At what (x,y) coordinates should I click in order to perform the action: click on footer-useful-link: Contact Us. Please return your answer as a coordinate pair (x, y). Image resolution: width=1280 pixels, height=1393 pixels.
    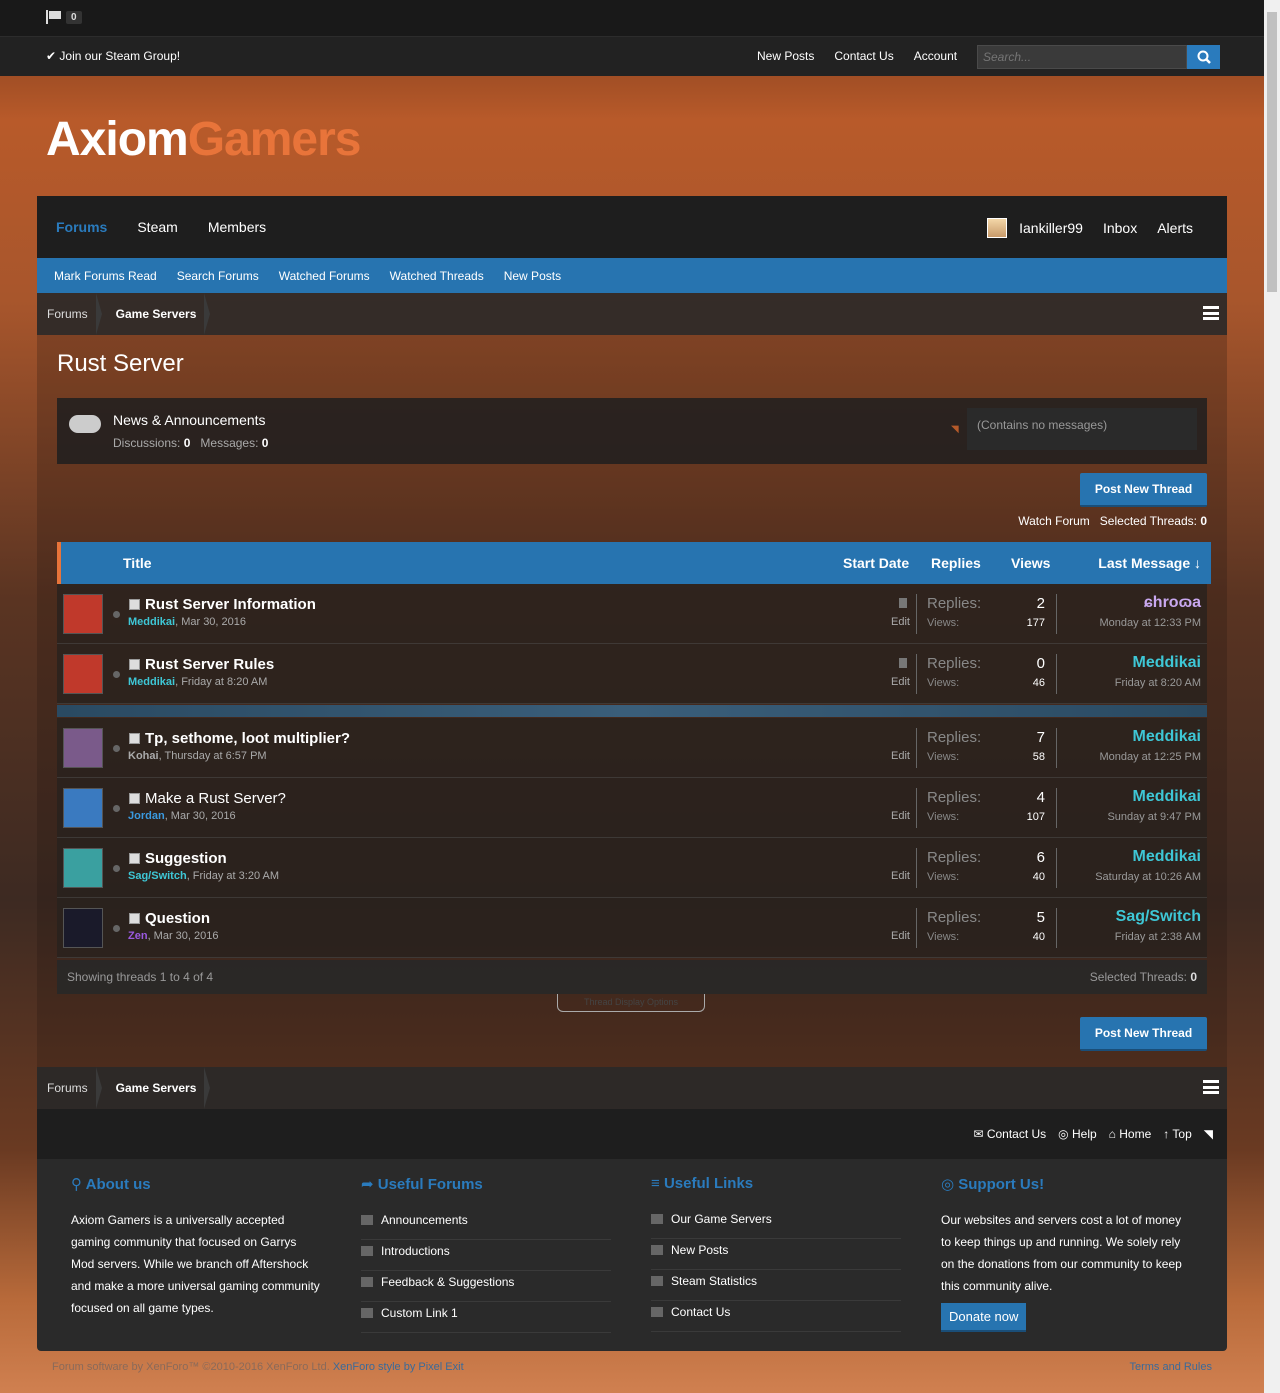
    Looking at the image, I should click on (776, 1316).